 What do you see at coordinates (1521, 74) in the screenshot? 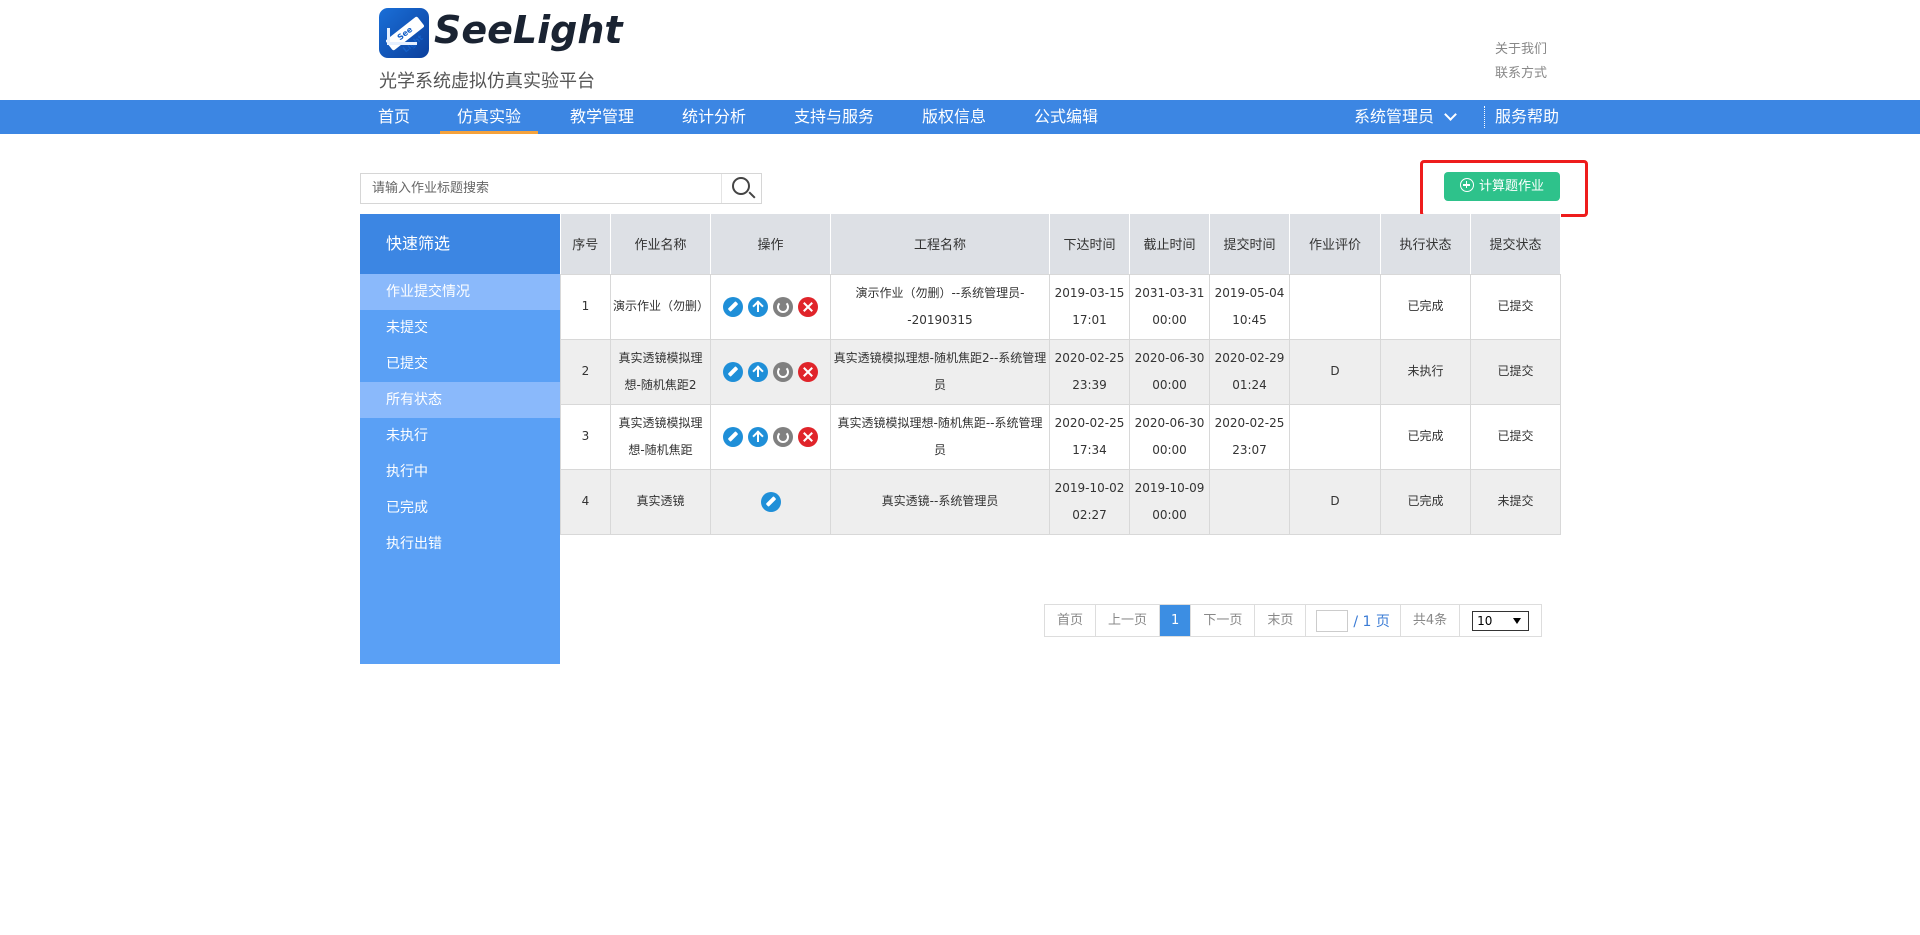
I see `contact-link: 联系方式` at bounding box center [1521, 74].